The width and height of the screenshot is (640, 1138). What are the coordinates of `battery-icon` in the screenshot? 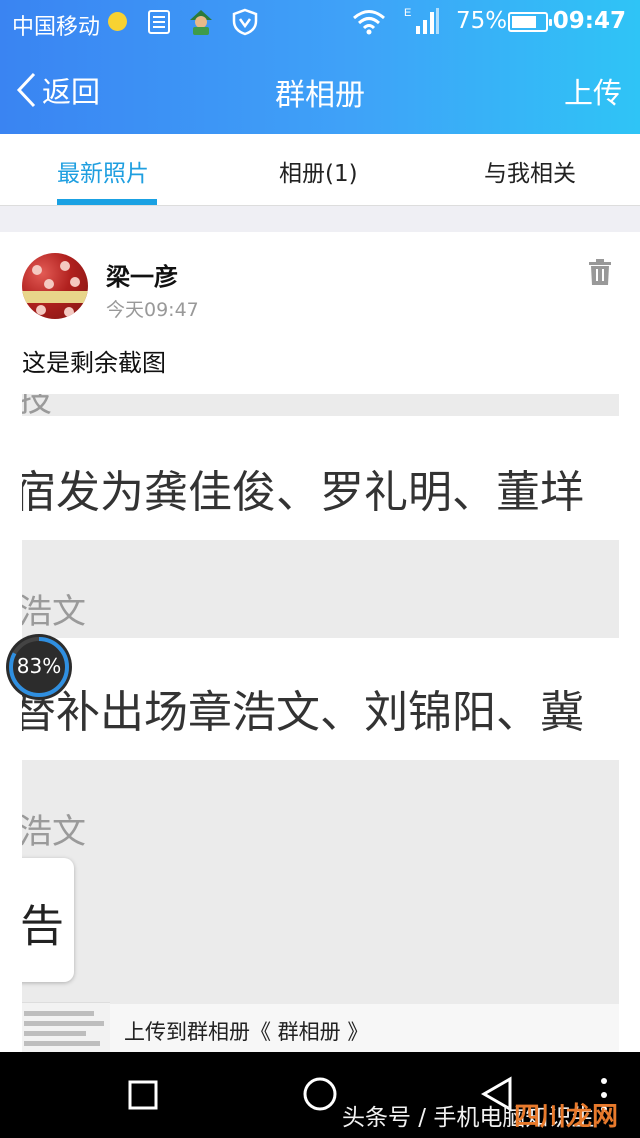 It's located at (530, 22).